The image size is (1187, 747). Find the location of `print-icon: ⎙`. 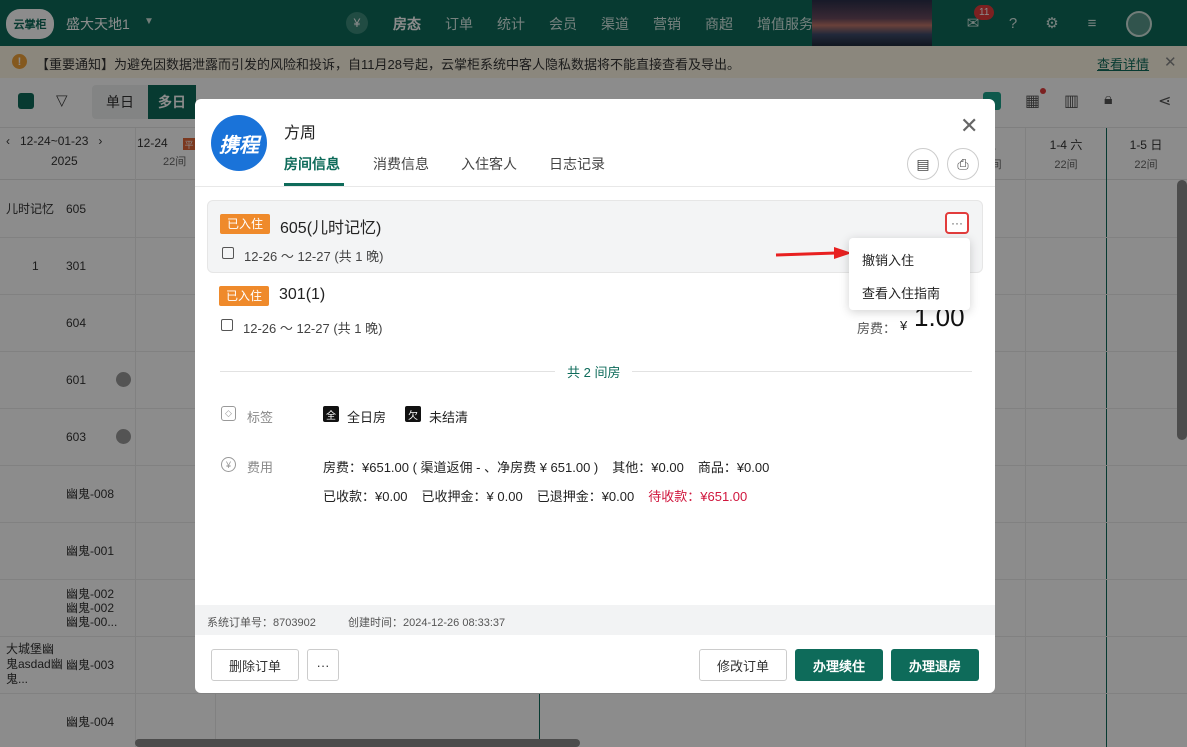

print-icon: ⎙ is located at coordinates (963, 164).